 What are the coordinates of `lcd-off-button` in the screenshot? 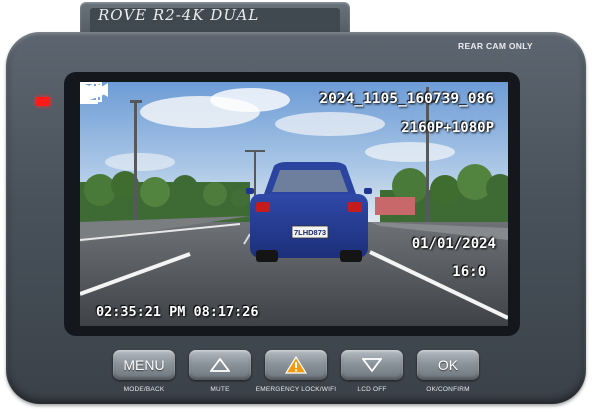 It's located at (372, 365).